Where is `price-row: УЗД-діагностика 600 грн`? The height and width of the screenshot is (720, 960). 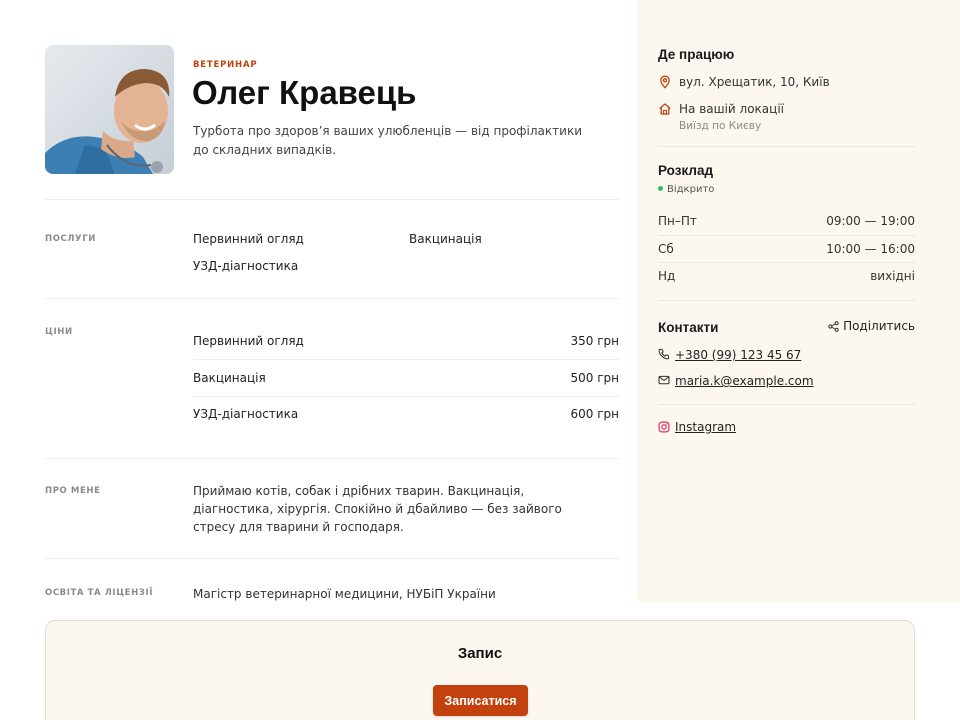
price-row: УЗД-діагностика 600 грн is located at coordinates (406, 414).